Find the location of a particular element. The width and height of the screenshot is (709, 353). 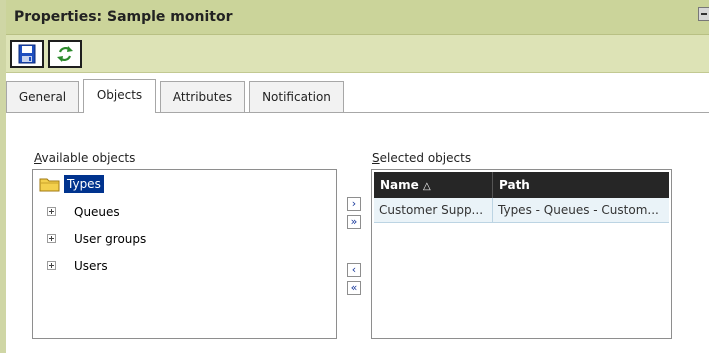

minimize-button is located at coordinates (703, 14).